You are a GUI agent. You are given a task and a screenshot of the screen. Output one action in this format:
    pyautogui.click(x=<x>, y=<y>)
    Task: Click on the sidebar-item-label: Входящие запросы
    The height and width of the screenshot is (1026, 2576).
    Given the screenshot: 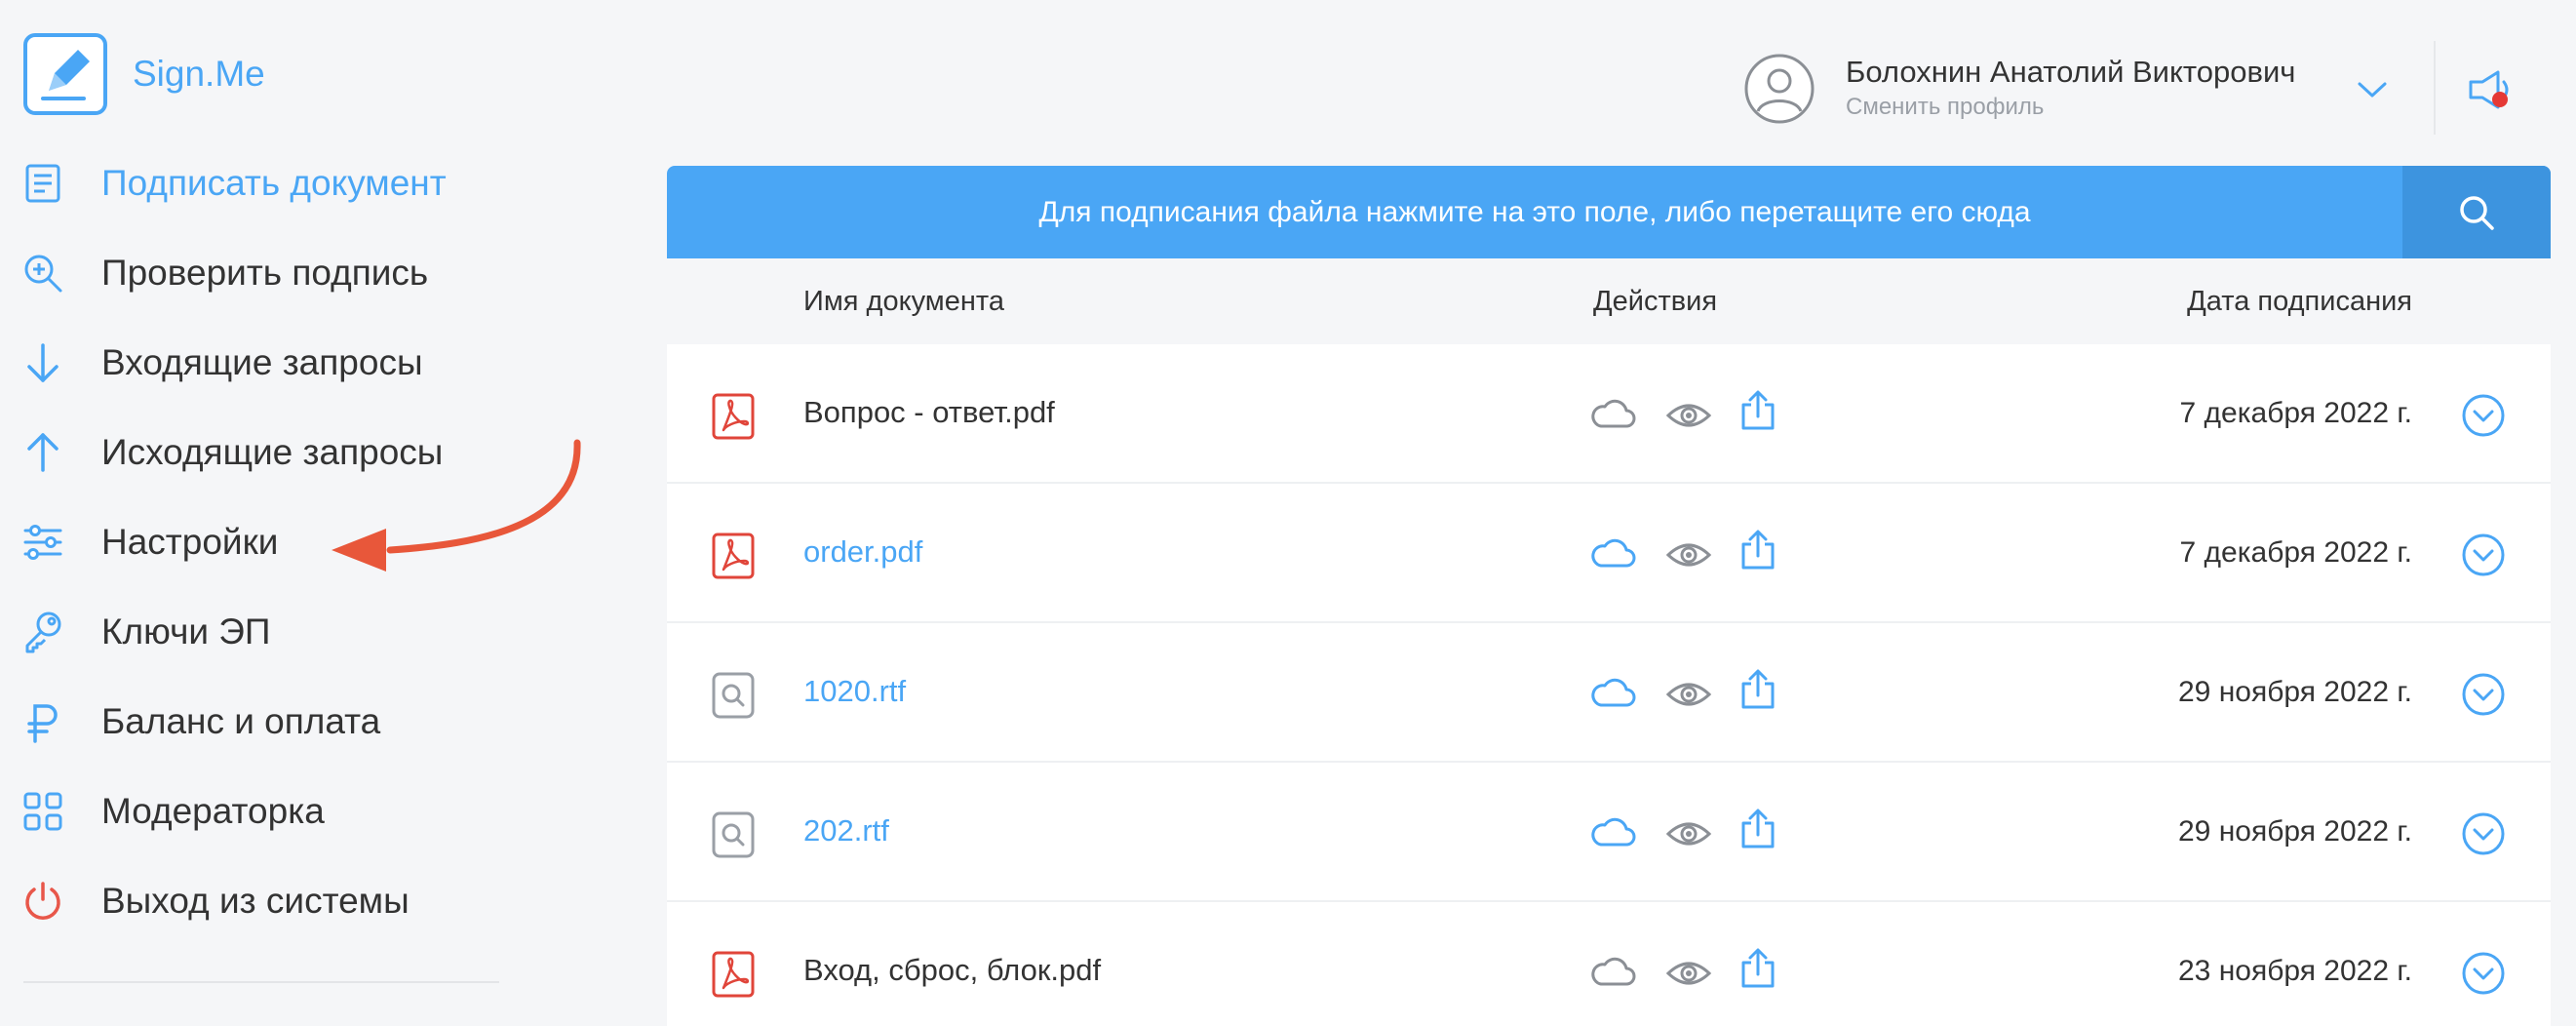 What is the action you would take?
    pyautogui.click(x=262, y=362)
    